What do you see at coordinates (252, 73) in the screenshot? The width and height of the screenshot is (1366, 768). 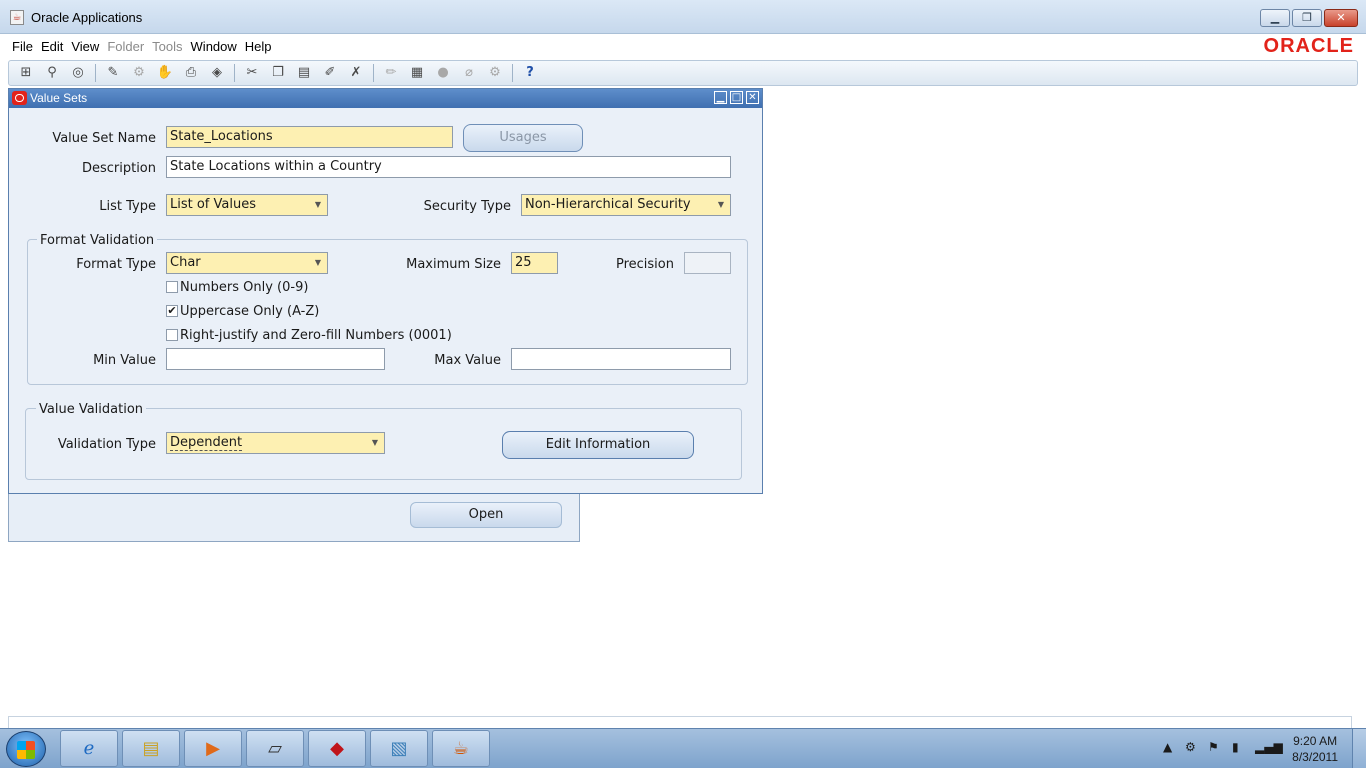 I see `cut-icon: ✂` at bounding box center [252, 73].